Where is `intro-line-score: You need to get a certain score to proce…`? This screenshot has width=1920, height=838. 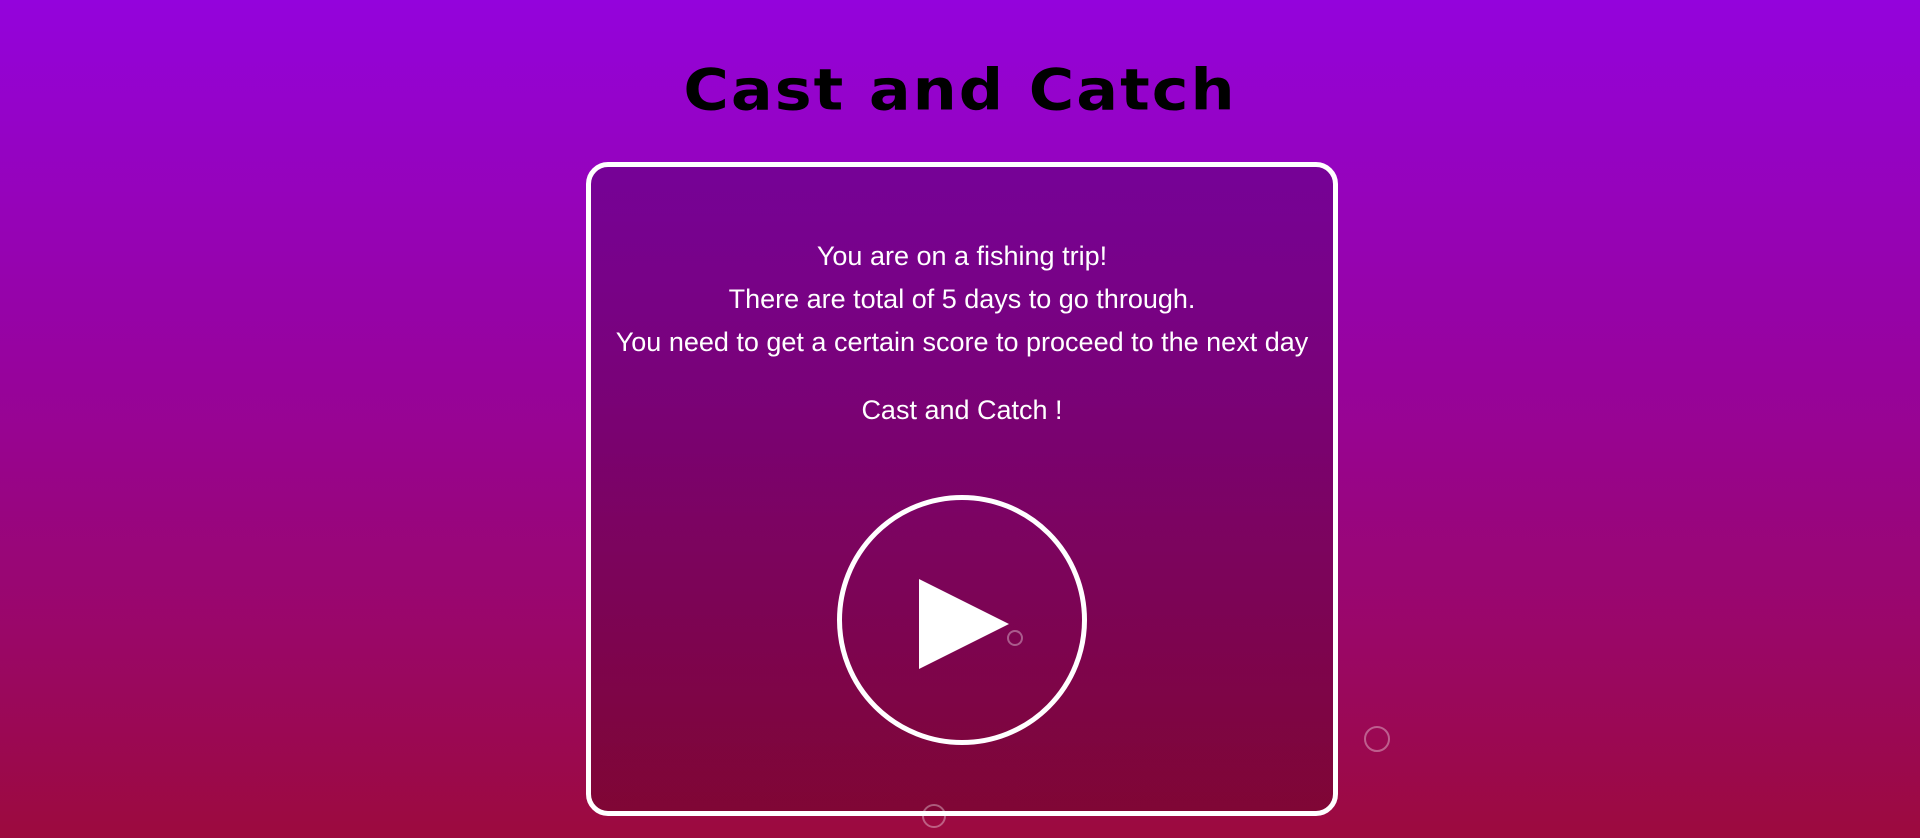 intro-line-score: You need to get a certain score to proce… is located at coordinates (962, 342).